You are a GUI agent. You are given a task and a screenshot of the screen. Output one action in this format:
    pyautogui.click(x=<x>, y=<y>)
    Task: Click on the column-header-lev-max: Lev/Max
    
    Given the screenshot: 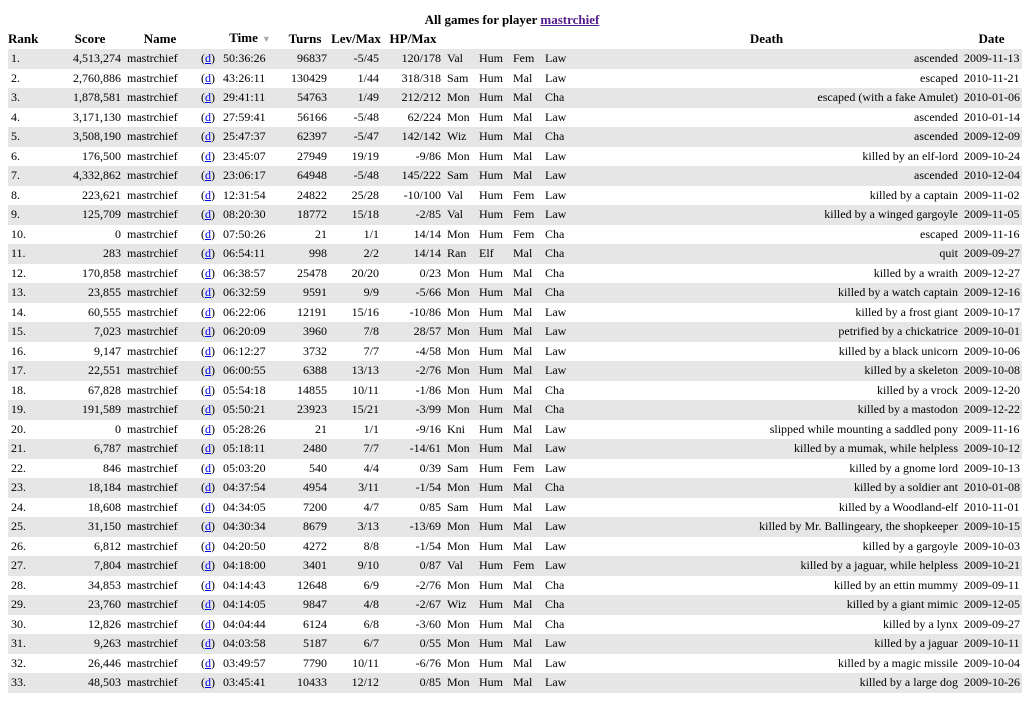 What is the action you would take?
    pyautogui.click(x=356, y=38)
    